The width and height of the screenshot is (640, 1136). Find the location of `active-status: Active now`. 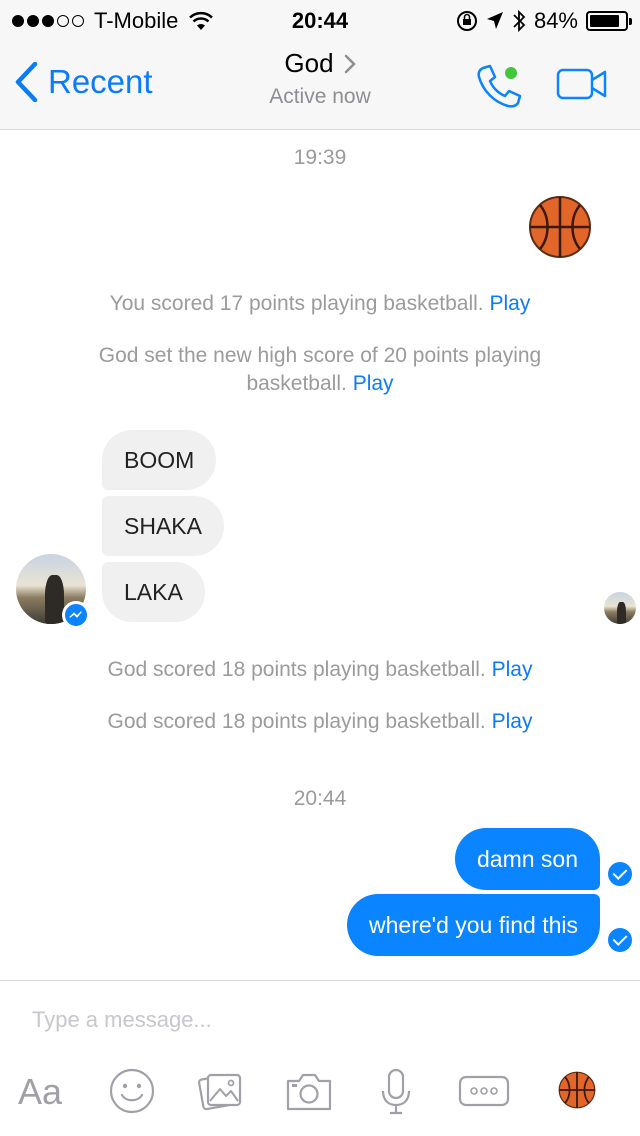

active-status: Active now is located at coordinates (320, 96).